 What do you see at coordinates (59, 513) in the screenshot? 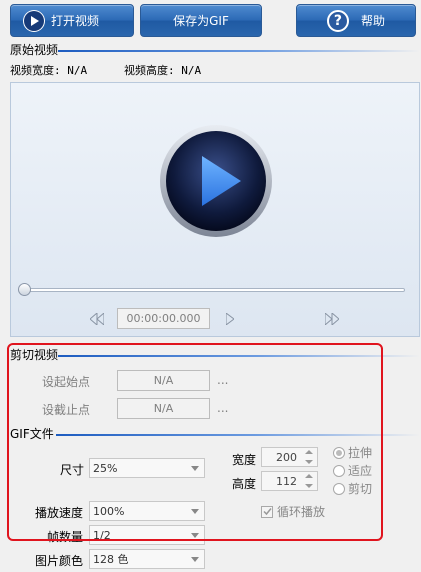
I see `play-speed-label: 播放速度` at bounding box center [59, 513].